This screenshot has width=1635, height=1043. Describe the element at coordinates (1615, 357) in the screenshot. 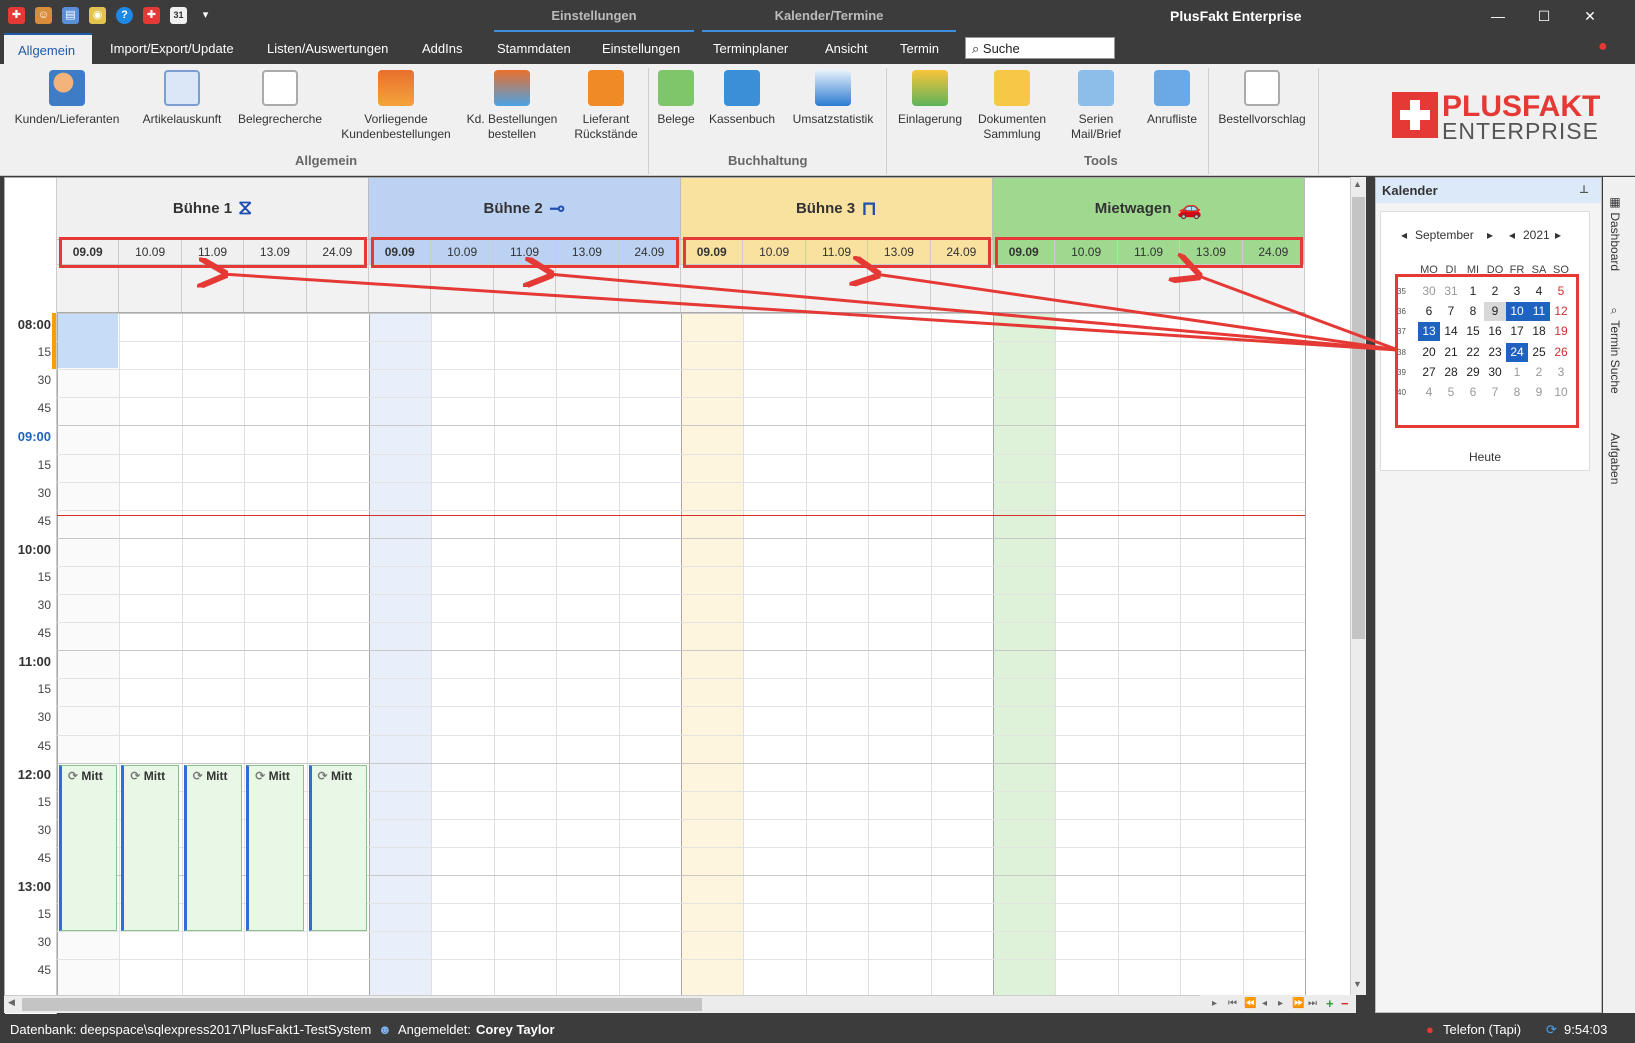

I see `side-tab-label: Termin Suche` at that location.